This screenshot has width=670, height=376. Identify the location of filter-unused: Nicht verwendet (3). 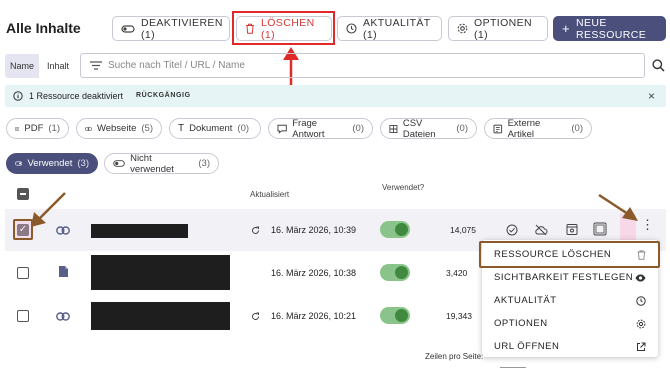
(161, 163).